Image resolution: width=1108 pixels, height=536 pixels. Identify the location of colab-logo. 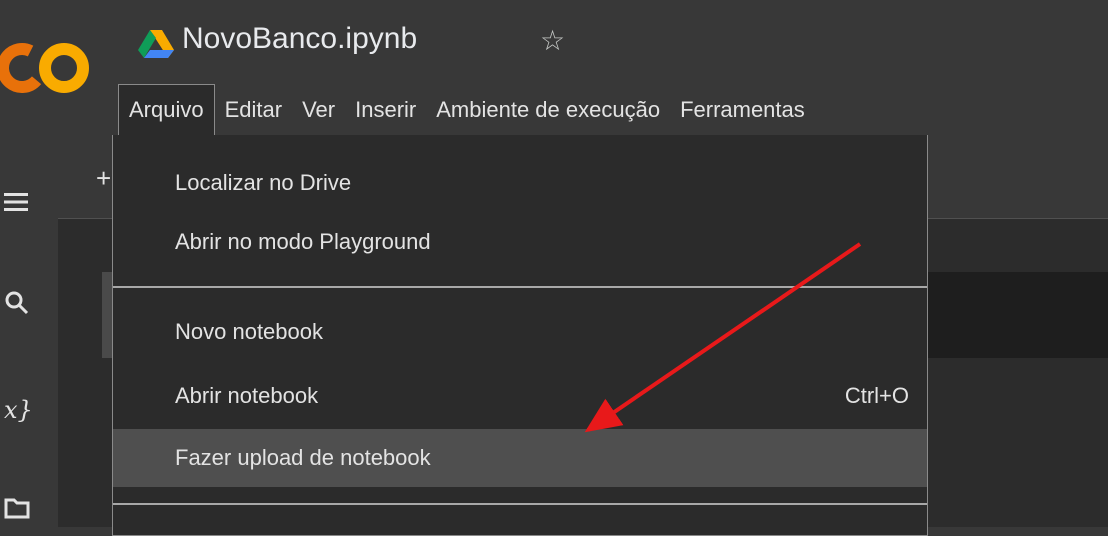
(51, 68).